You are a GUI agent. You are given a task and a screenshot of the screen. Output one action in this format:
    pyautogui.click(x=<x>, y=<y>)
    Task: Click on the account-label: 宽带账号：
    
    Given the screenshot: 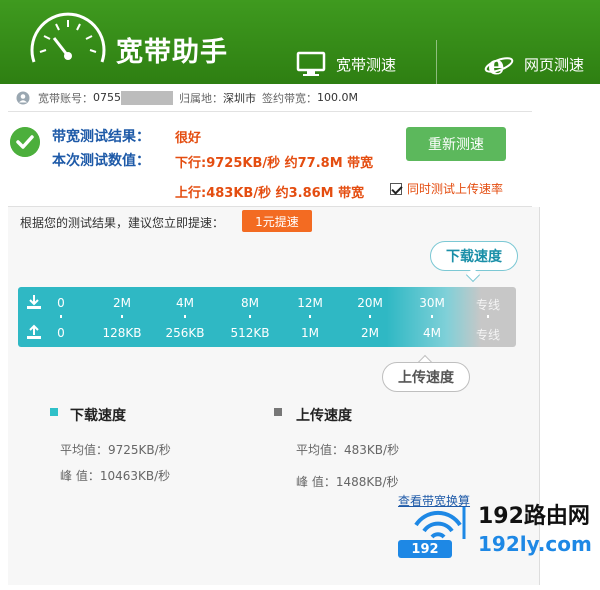 What is the action you would take?
    pyautogui.click(x=65, y=98)
    